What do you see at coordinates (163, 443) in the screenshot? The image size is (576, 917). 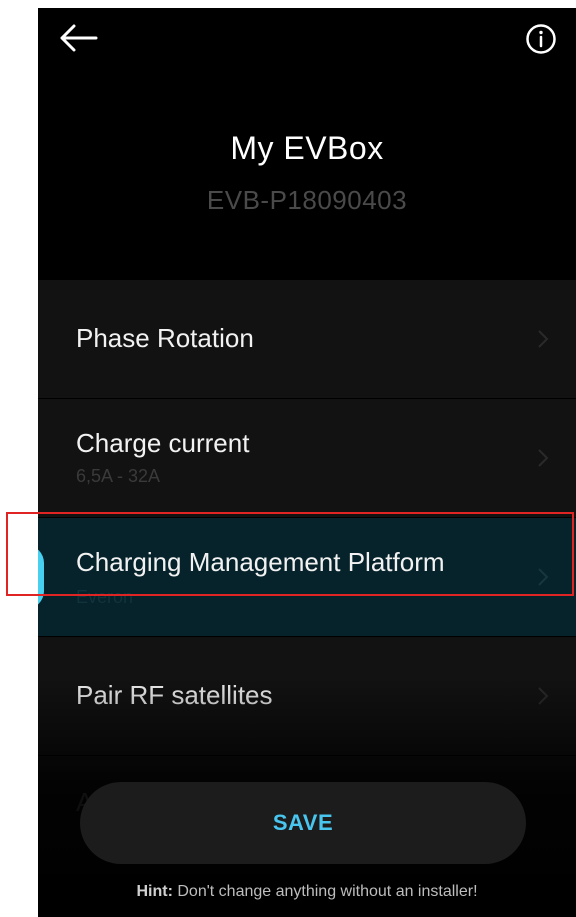 I see `list-item-title: Charge current` at bounding box center [163, 443].